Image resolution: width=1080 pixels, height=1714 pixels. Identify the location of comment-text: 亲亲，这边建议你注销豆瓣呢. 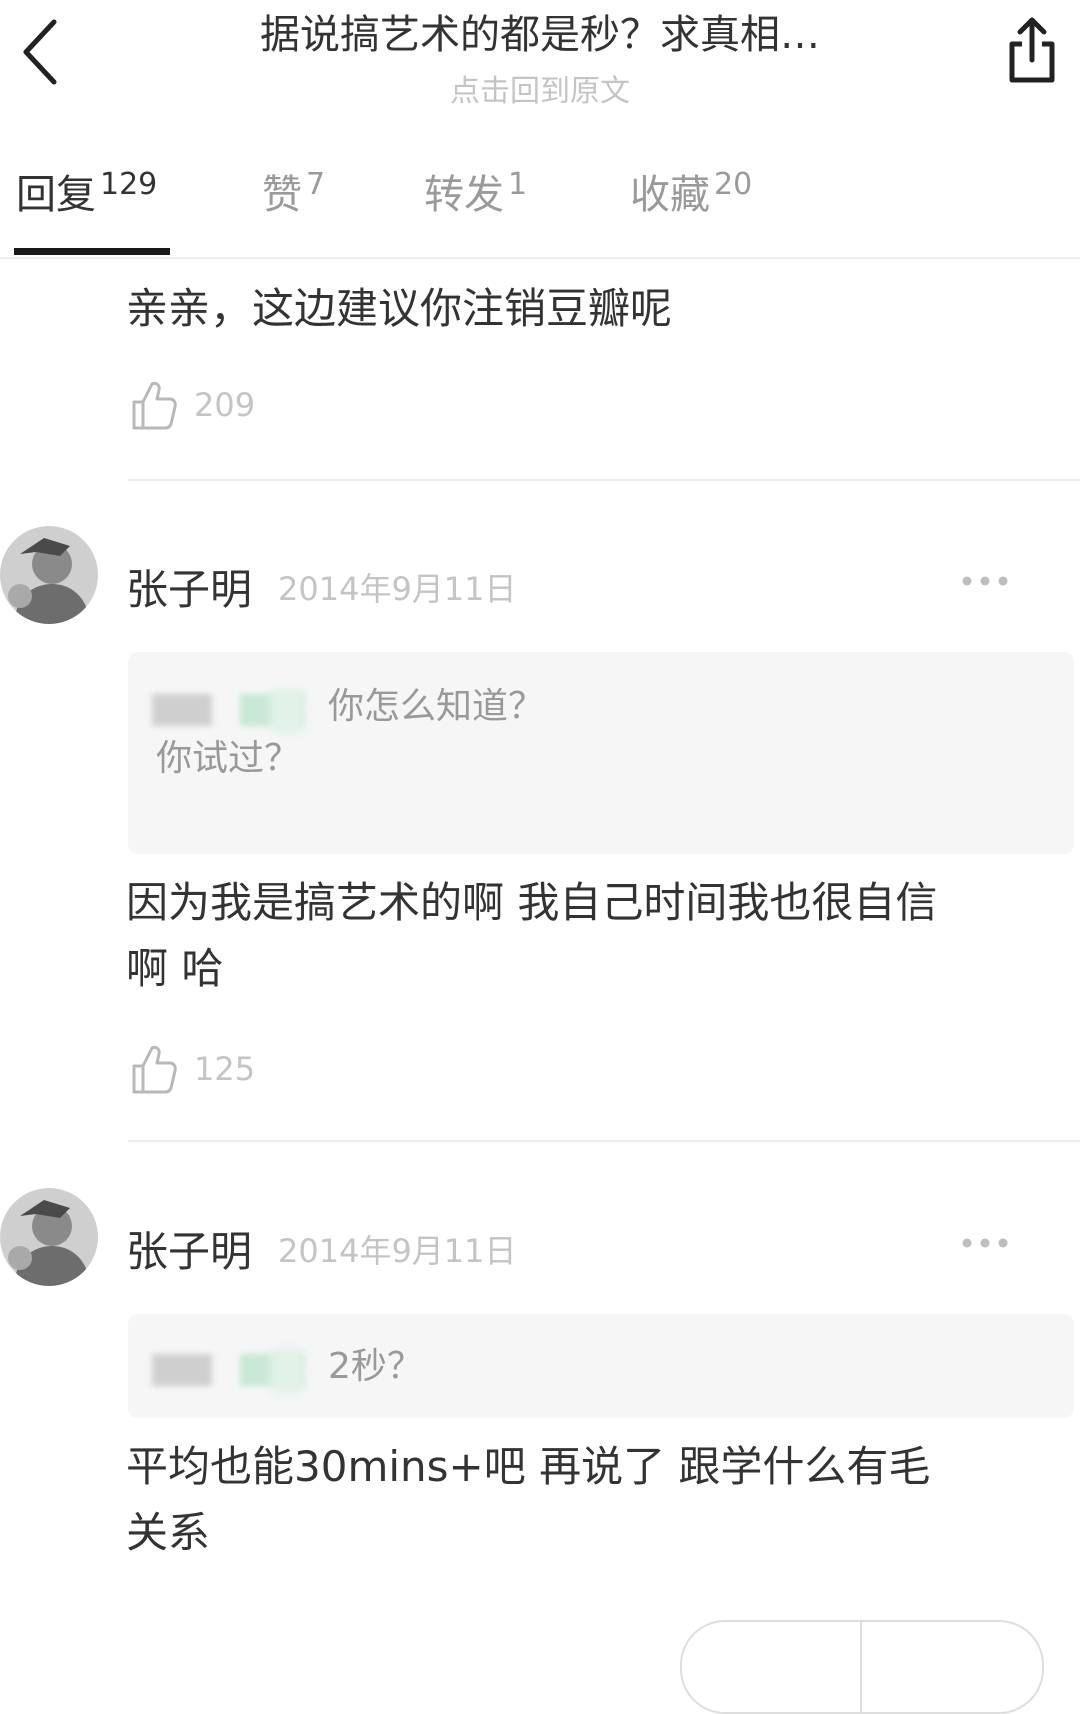
(399, 308).